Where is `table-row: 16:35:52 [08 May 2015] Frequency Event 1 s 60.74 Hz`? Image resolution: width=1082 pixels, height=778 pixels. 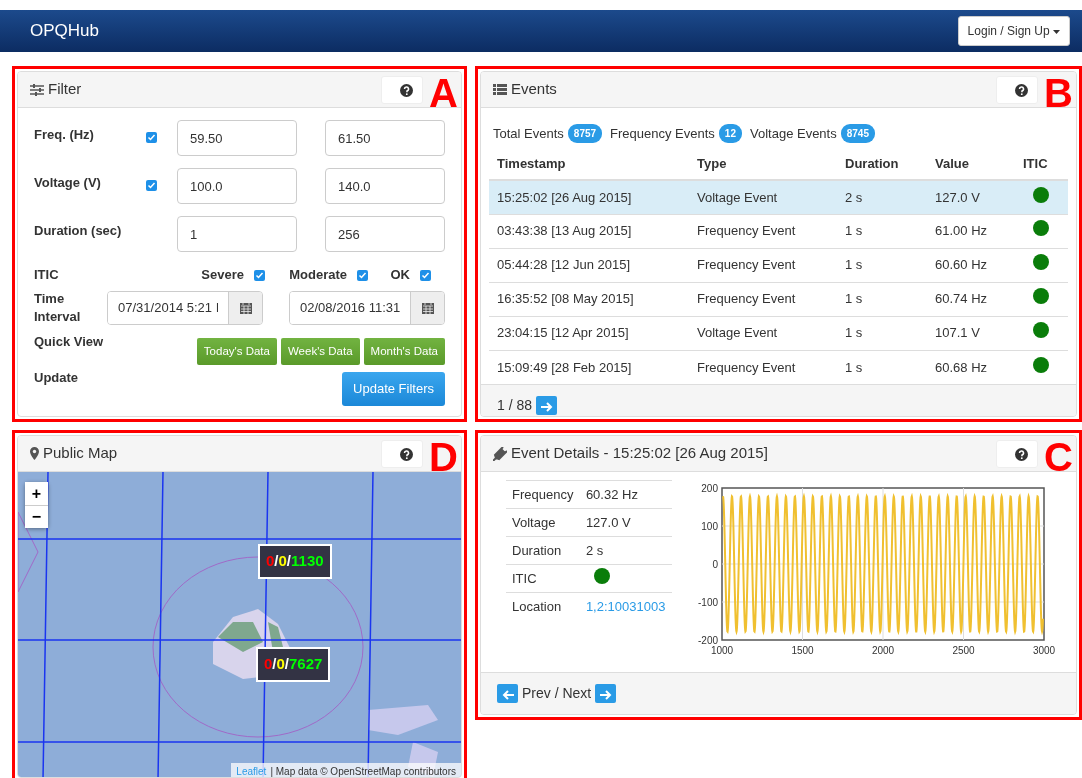 table-row: 16:35:52 [08 May 2015] Frequency Event 1 s 60.74 Hz is located at coordinates (778, 299).